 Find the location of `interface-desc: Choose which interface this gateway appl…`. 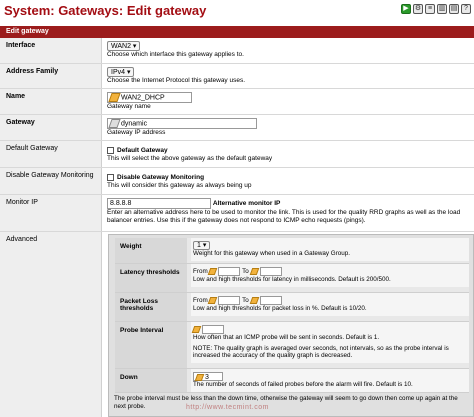

interface-desc: Choose which interface this gateway appl… is located at coordinates (175, 54).